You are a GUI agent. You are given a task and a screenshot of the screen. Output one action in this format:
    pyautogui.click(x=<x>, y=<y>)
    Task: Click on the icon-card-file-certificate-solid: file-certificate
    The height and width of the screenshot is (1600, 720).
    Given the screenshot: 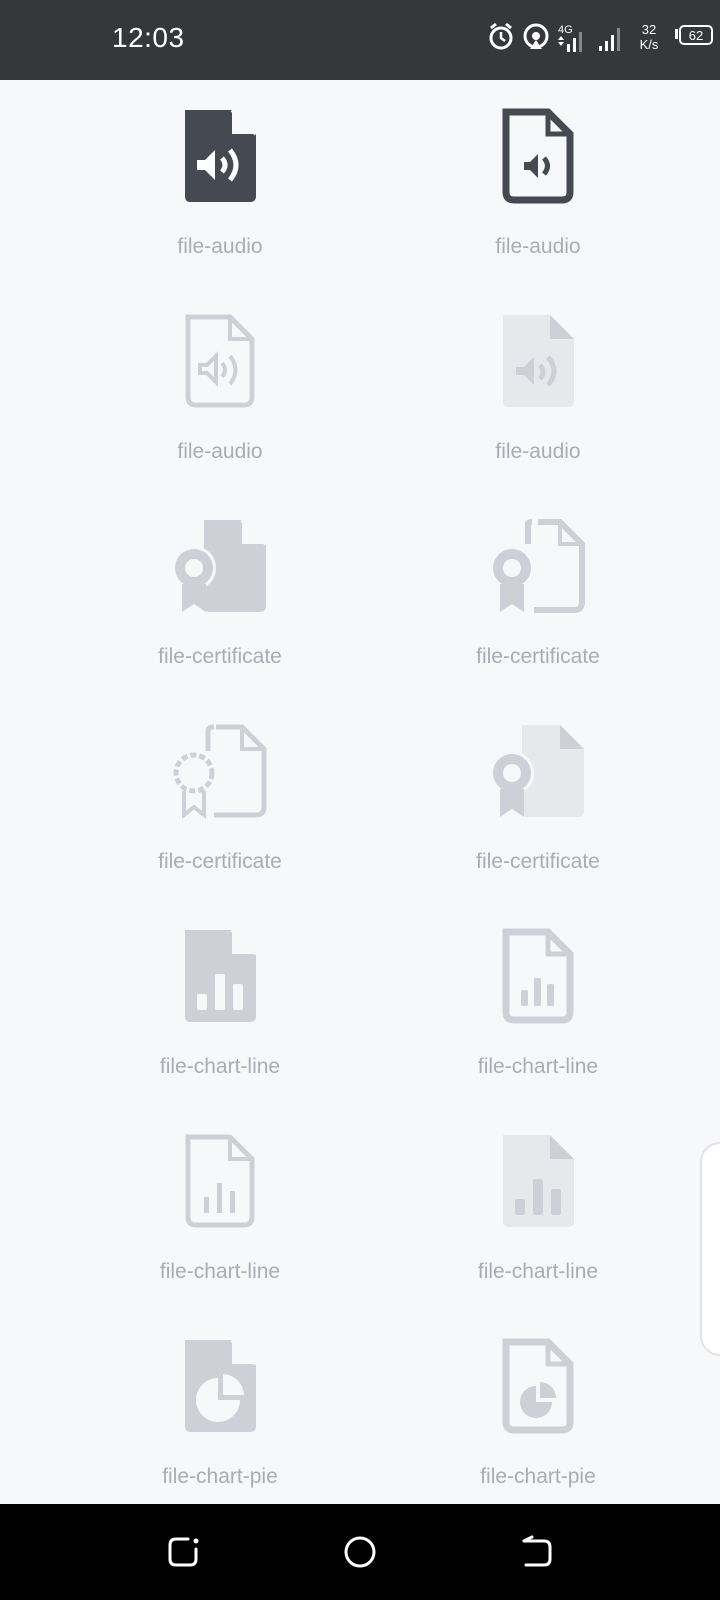 What is the action you would take?
    pyautogui.click(x=220, y=592)
    